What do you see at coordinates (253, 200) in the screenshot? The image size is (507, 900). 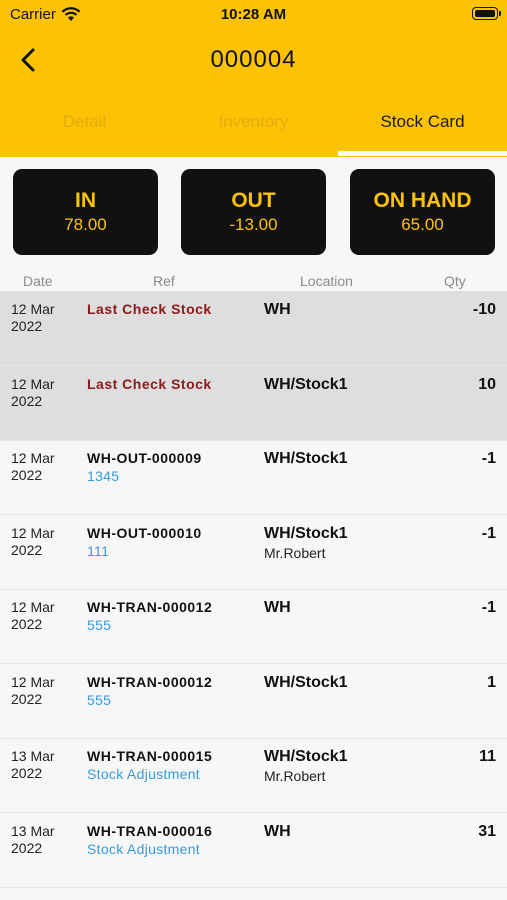 I see `summary-label: OUT` at bounding box center [253, 200].